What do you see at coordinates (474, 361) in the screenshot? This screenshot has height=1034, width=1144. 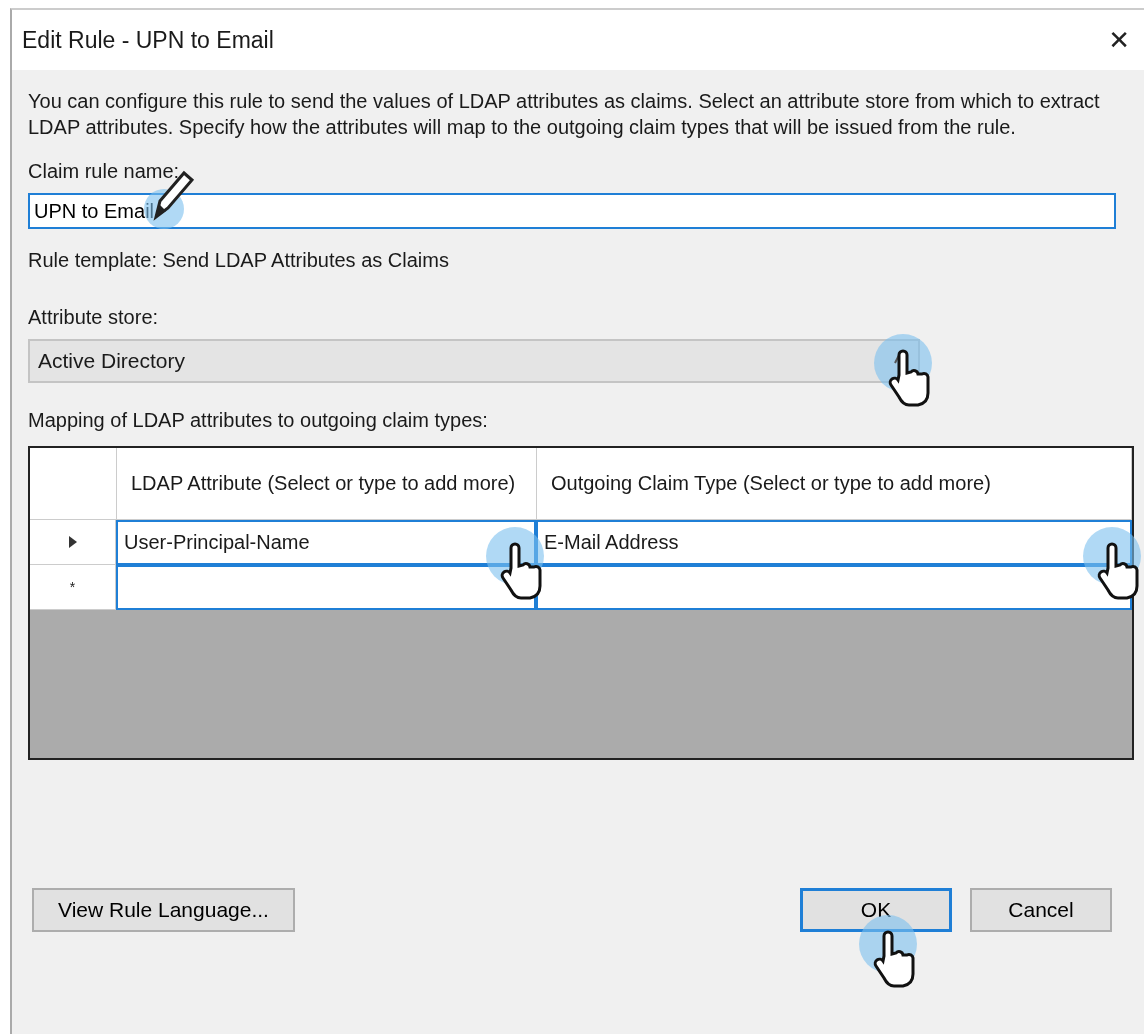 I see `dropdown: Active Directory` at bounding box center [474, 361].